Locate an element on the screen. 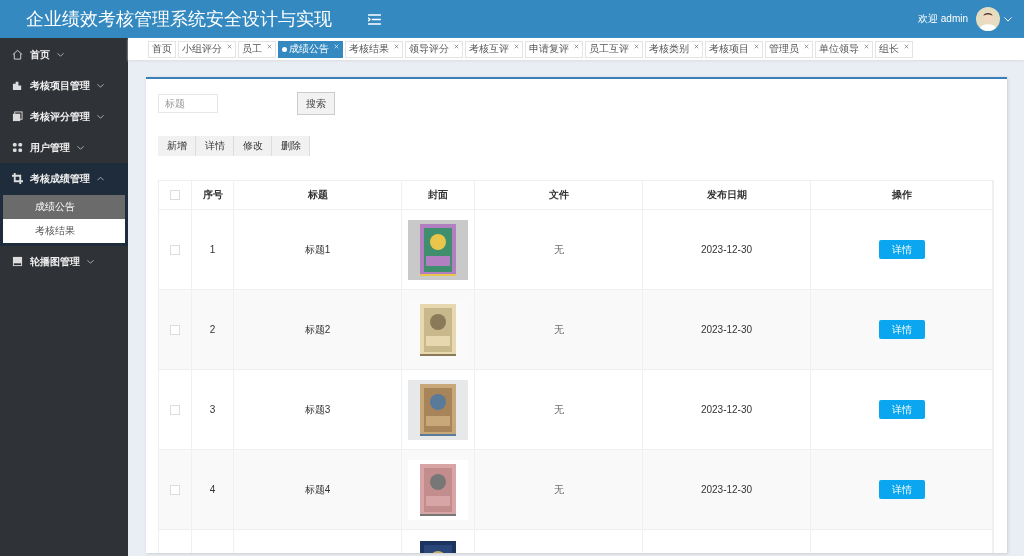 The image size is (1024, 556). tab: 领导评分 is located at coordinates (434, 49).